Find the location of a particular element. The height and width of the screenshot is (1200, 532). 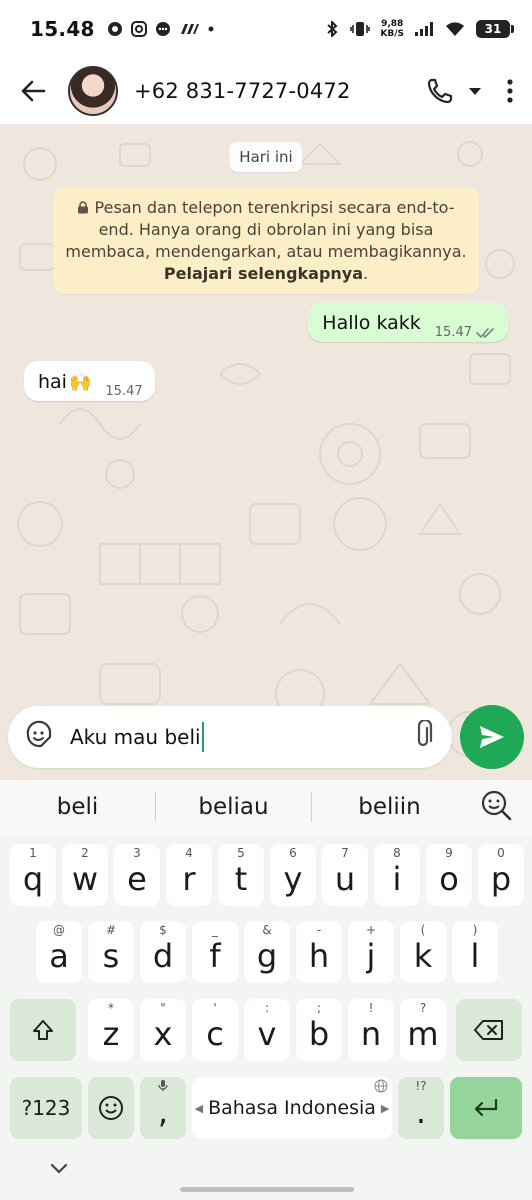

space-key: ◀ Bahasa Indonesia ▶ is located at coordinates (292, 1108).